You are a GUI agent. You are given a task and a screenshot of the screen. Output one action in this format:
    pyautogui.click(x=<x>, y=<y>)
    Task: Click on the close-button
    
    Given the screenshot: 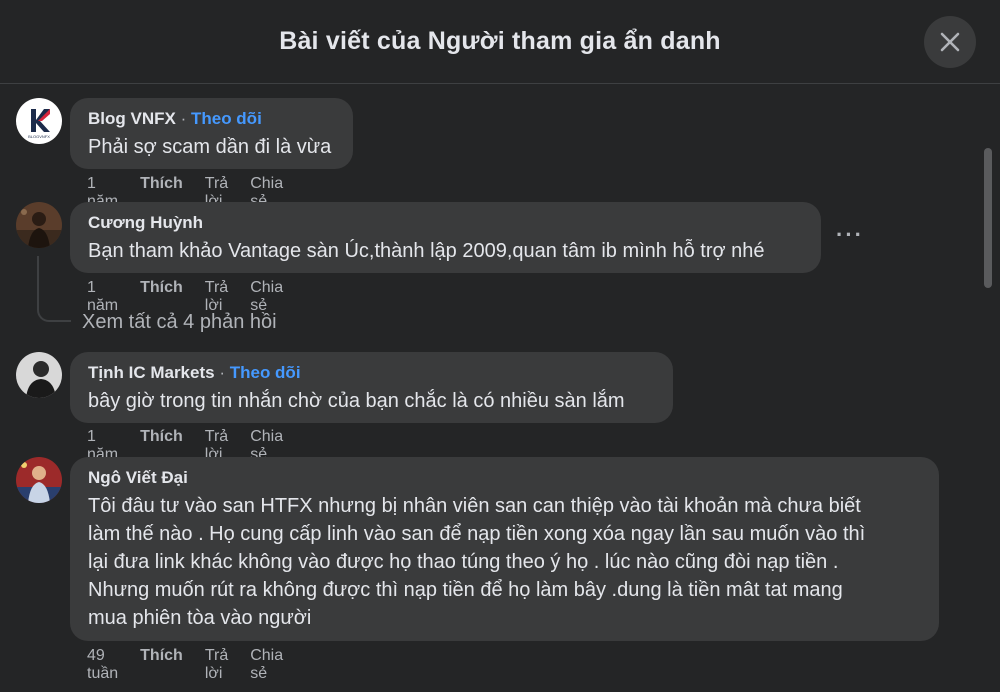 What is the action you would take?
    pyautogui.click(x=950, y=42)
    